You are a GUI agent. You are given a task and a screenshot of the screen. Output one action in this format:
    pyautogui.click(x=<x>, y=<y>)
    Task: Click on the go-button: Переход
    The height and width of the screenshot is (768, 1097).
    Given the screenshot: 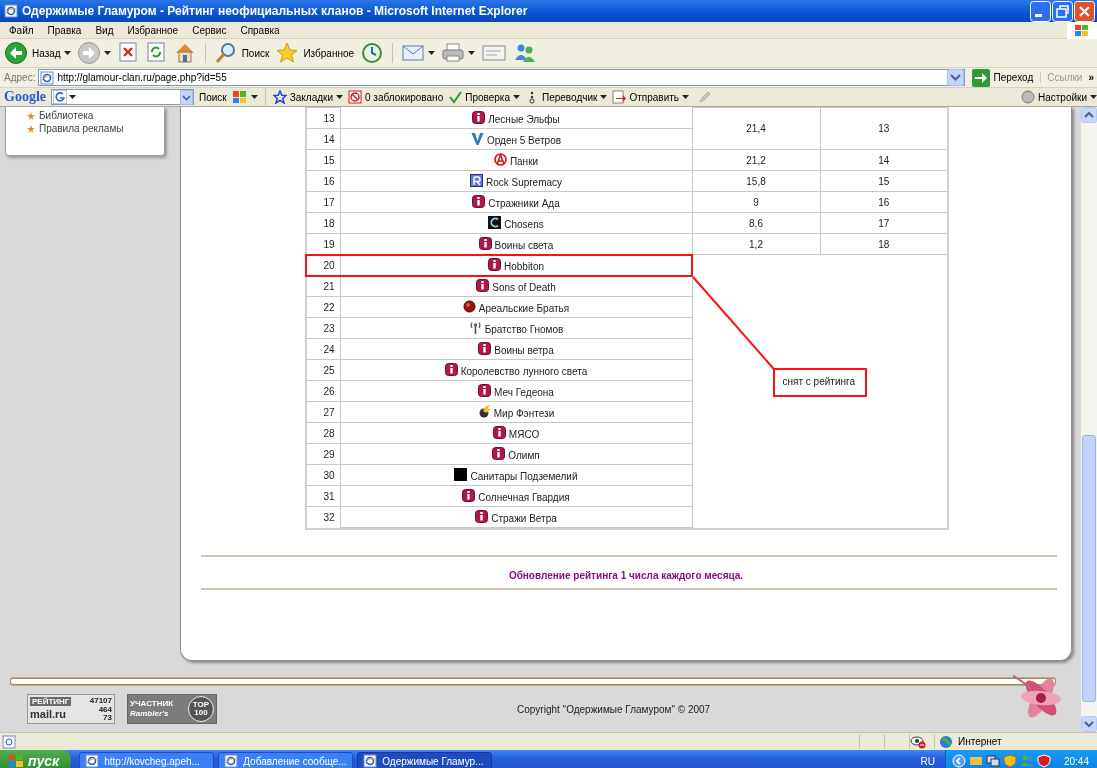 What is the action you would take?
    pyautogui.click(x=1002, y=77)
    